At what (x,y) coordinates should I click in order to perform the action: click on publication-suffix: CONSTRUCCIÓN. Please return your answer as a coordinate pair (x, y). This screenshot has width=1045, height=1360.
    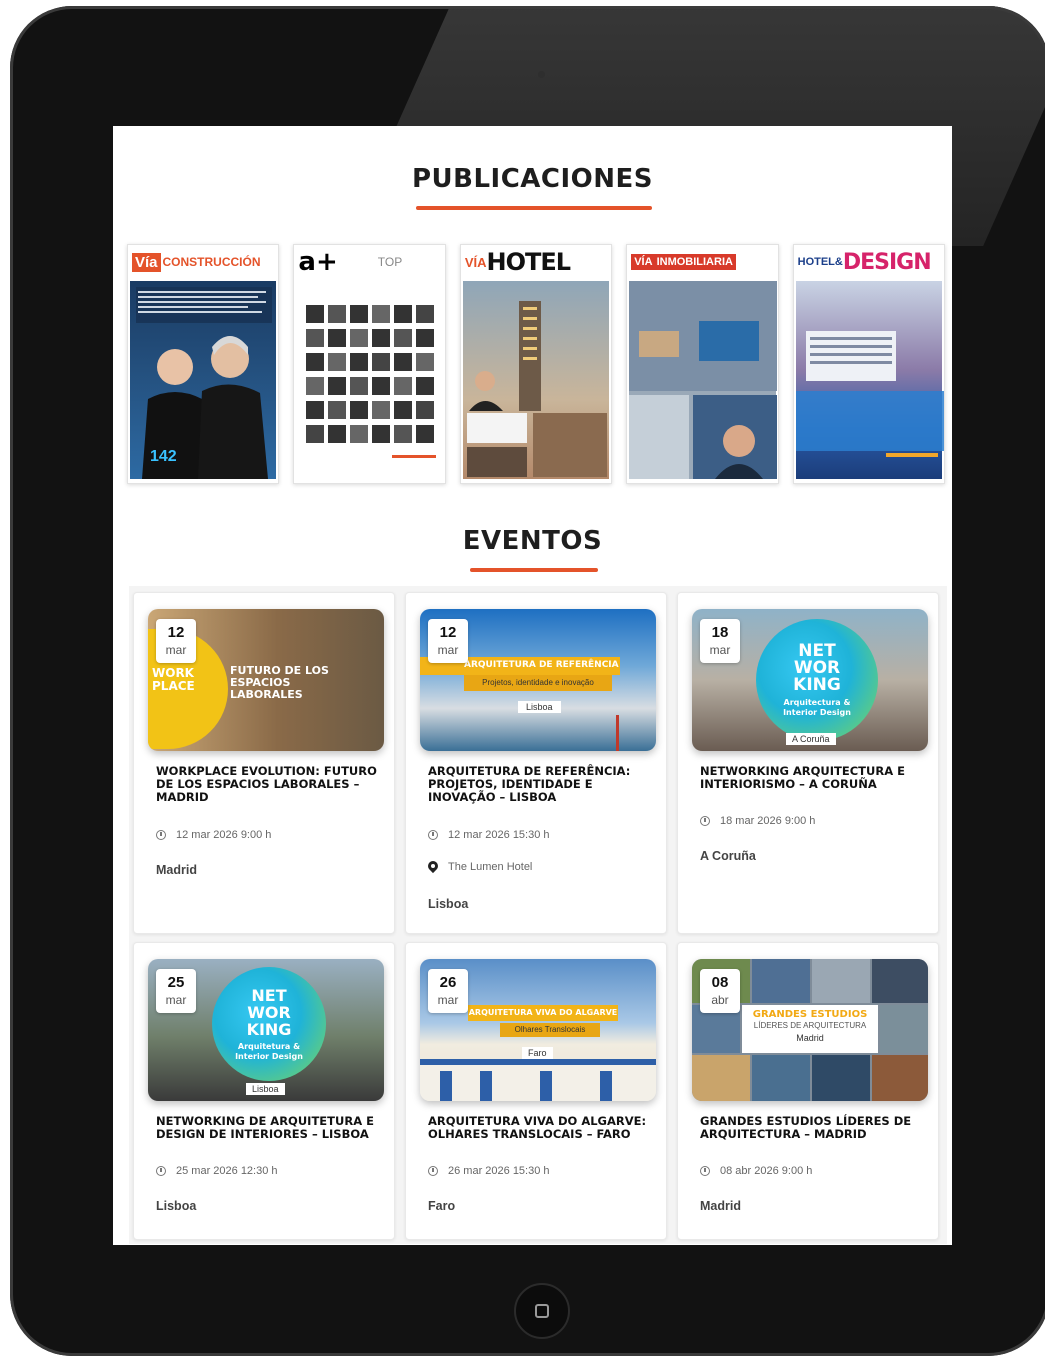
    Looking at the image, I should click on (211, 262).